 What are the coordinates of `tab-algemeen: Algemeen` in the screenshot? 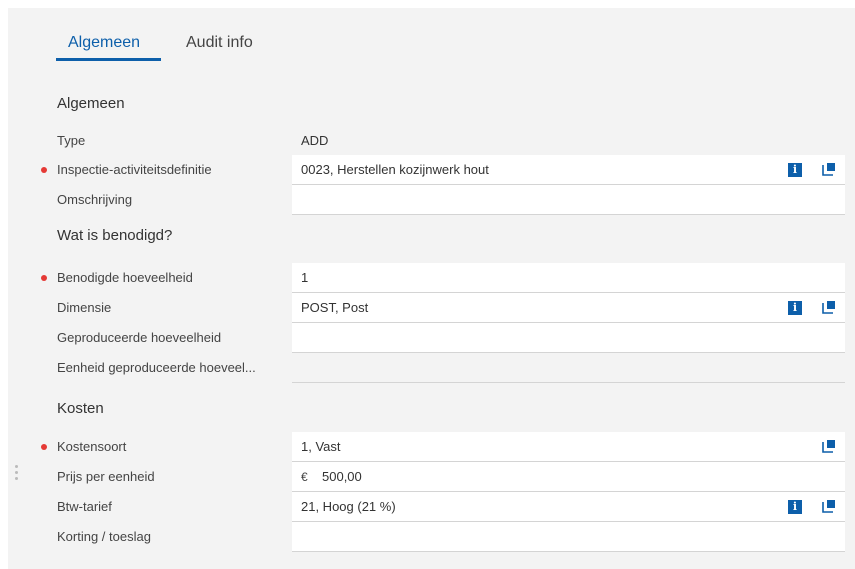 It's located at (104, 43).